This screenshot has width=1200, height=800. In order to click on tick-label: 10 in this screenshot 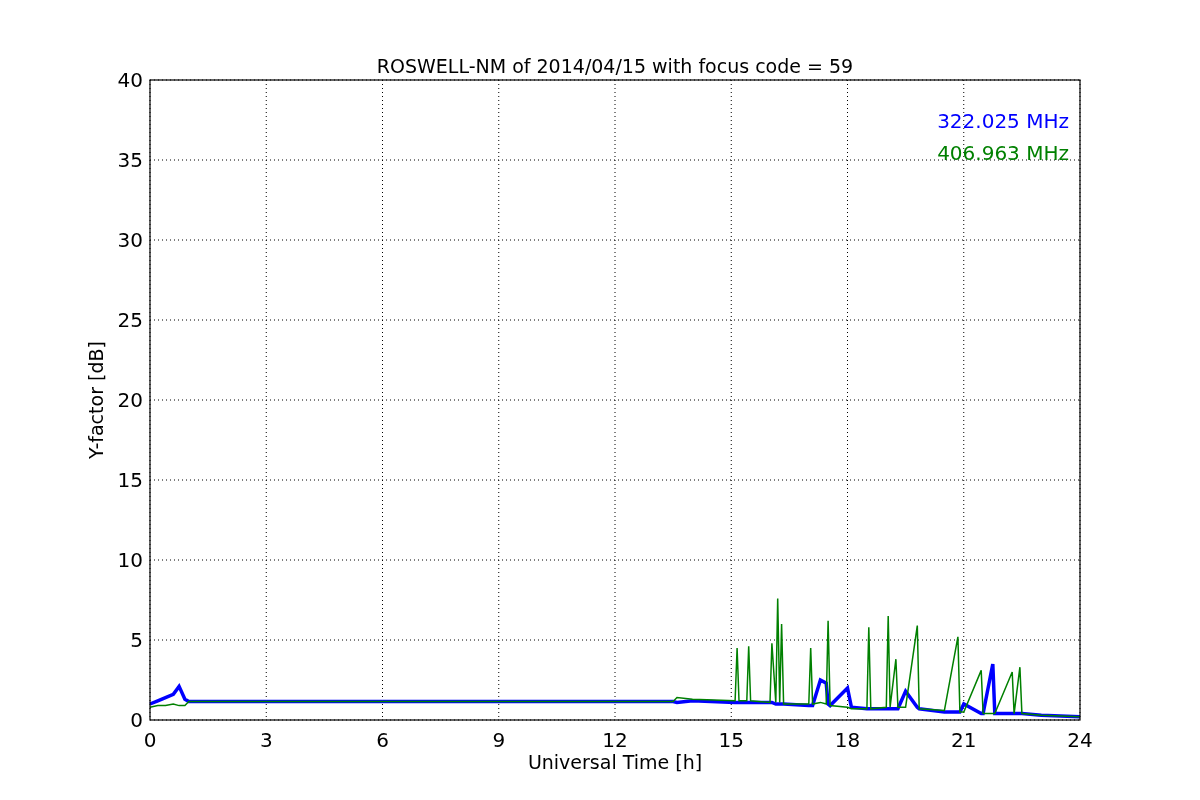, I will do `click(130, 560)`.